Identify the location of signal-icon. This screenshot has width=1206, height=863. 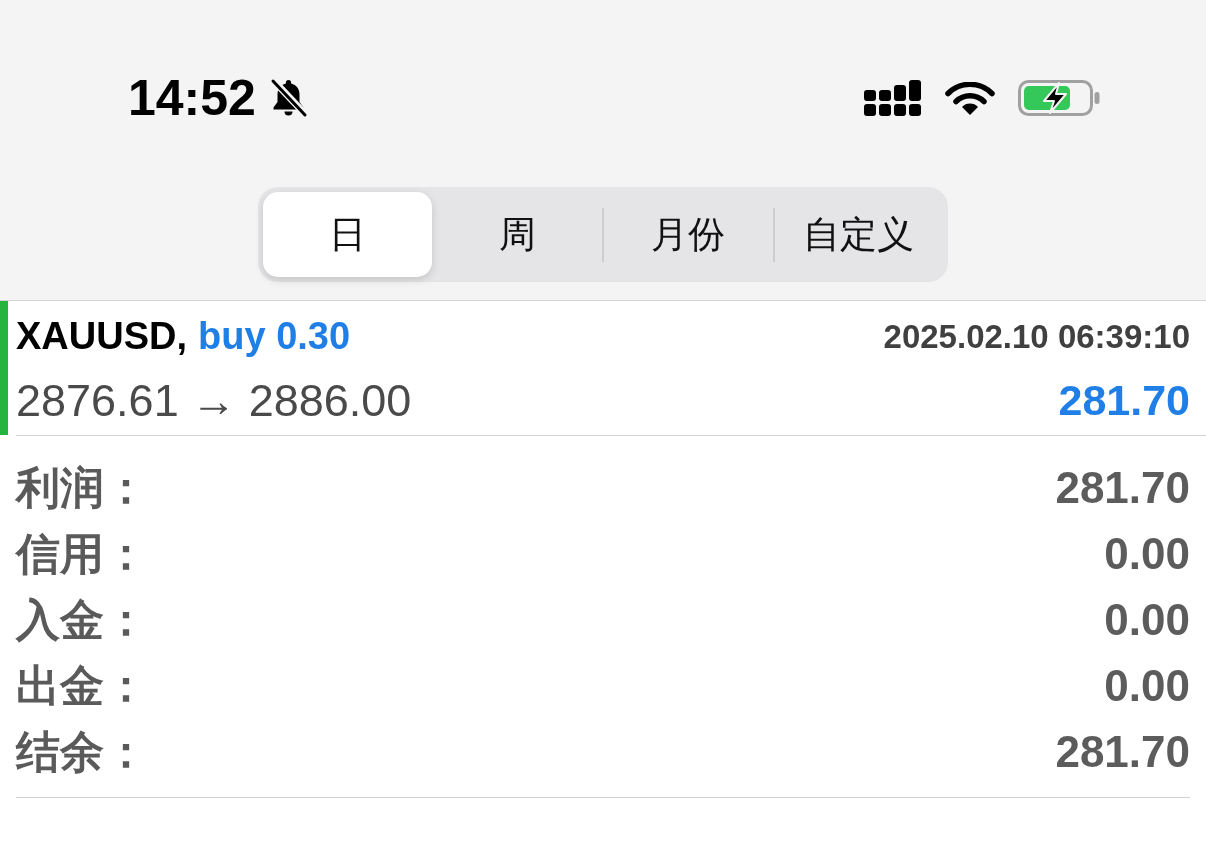
(893, 98).